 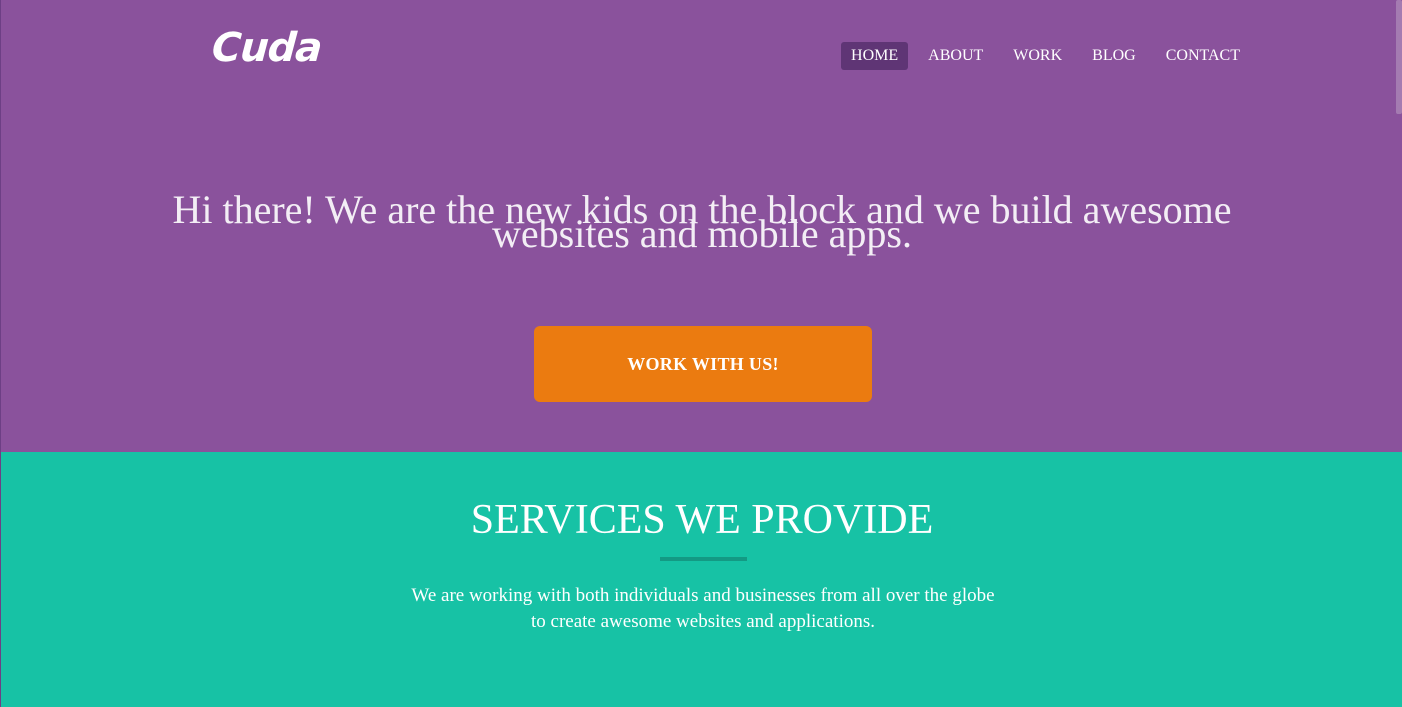 What do you see at coordinates (702, 520) in the screenshot?
I see `services-title: SERVICES WE PROVIDE` at bounding box center [702, 520].